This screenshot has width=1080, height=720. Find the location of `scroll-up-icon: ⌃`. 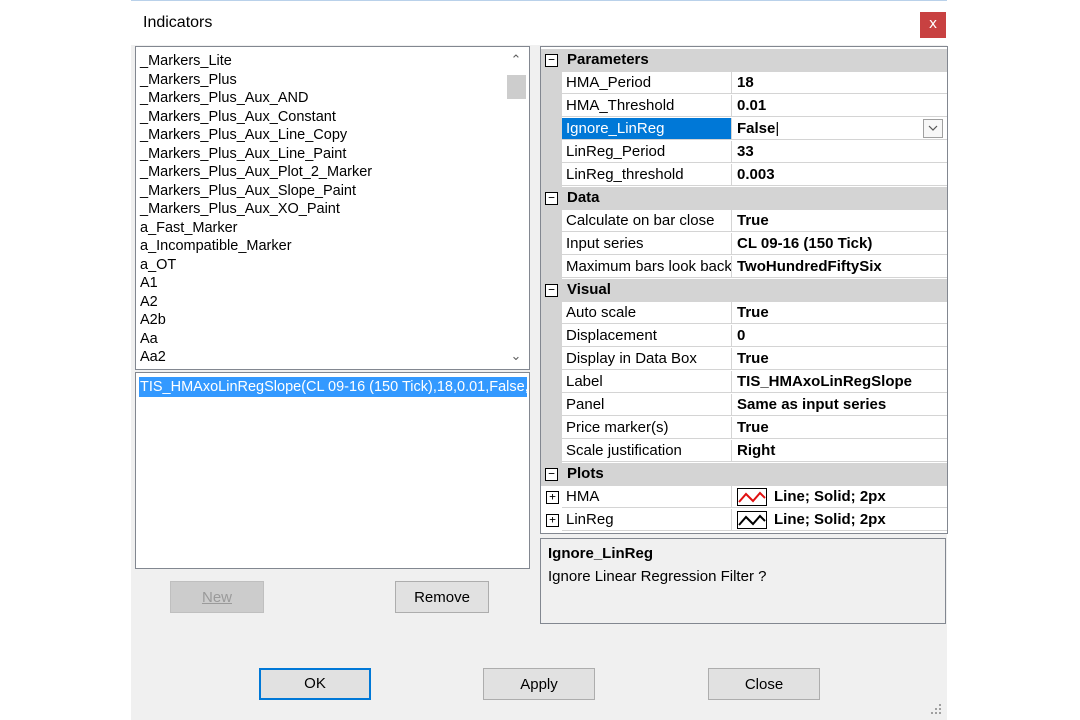

scroll-up-icon: ⌃ is located at coordinates (516, 60).